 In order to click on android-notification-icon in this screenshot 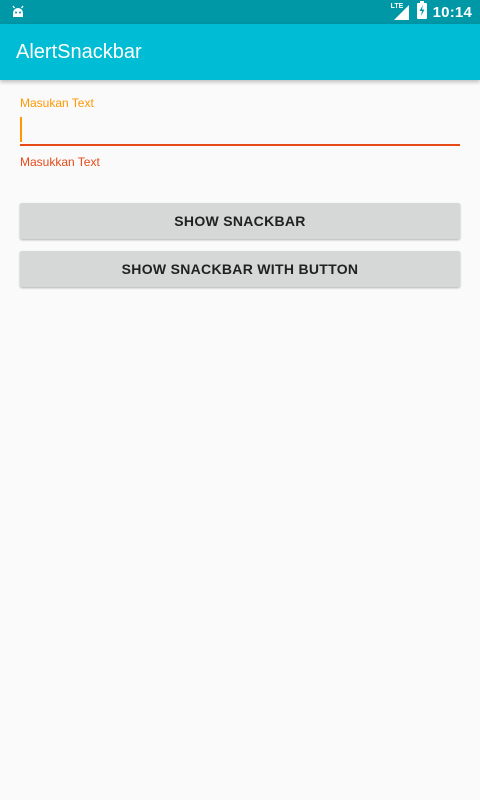, I will do `click(18, 12)`.